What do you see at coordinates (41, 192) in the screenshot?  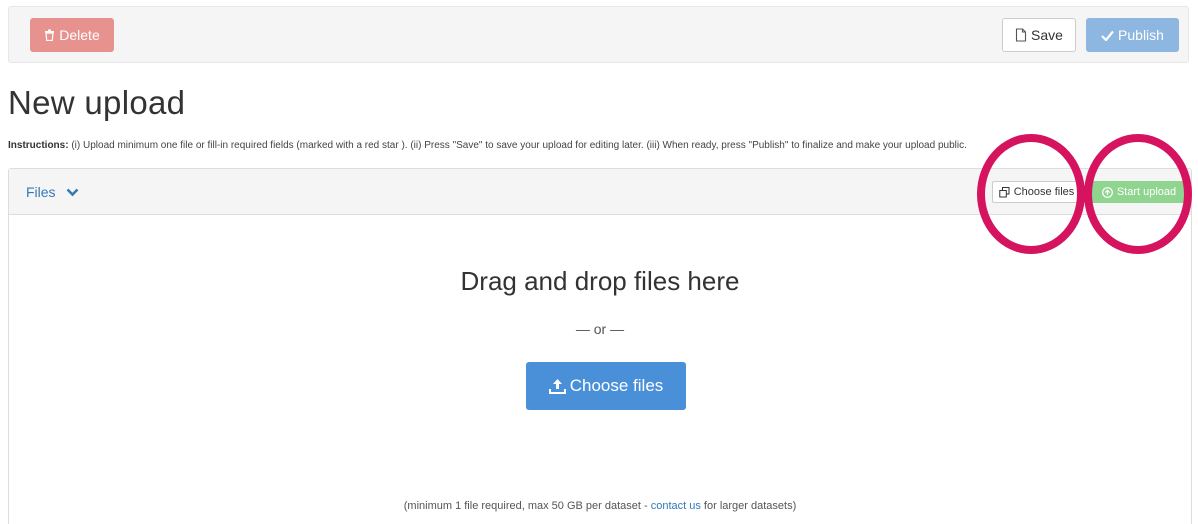 I see `files-tab-label: Files` at bounding box center [41, 192].